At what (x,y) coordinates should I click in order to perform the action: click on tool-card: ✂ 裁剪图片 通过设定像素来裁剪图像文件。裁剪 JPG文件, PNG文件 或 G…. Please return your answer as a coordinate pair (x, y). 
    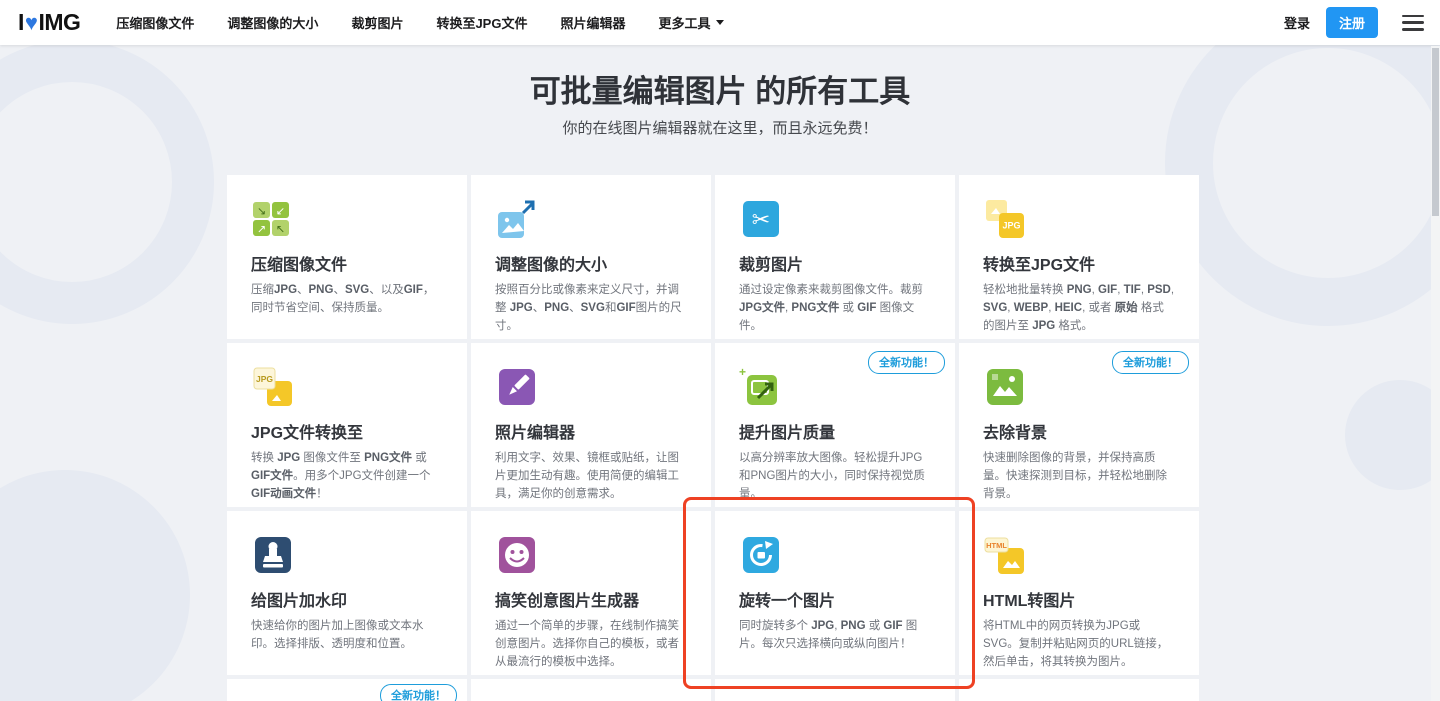
    Looking at the image, I should click on (835, 257).